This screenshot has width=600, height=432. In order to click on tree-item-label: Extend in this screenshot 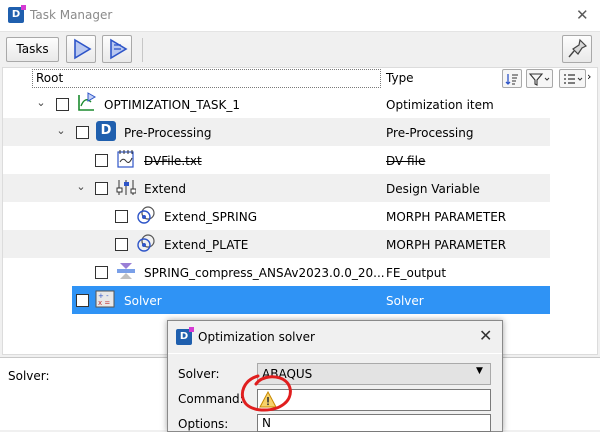, I will do `click(165, 189)`.